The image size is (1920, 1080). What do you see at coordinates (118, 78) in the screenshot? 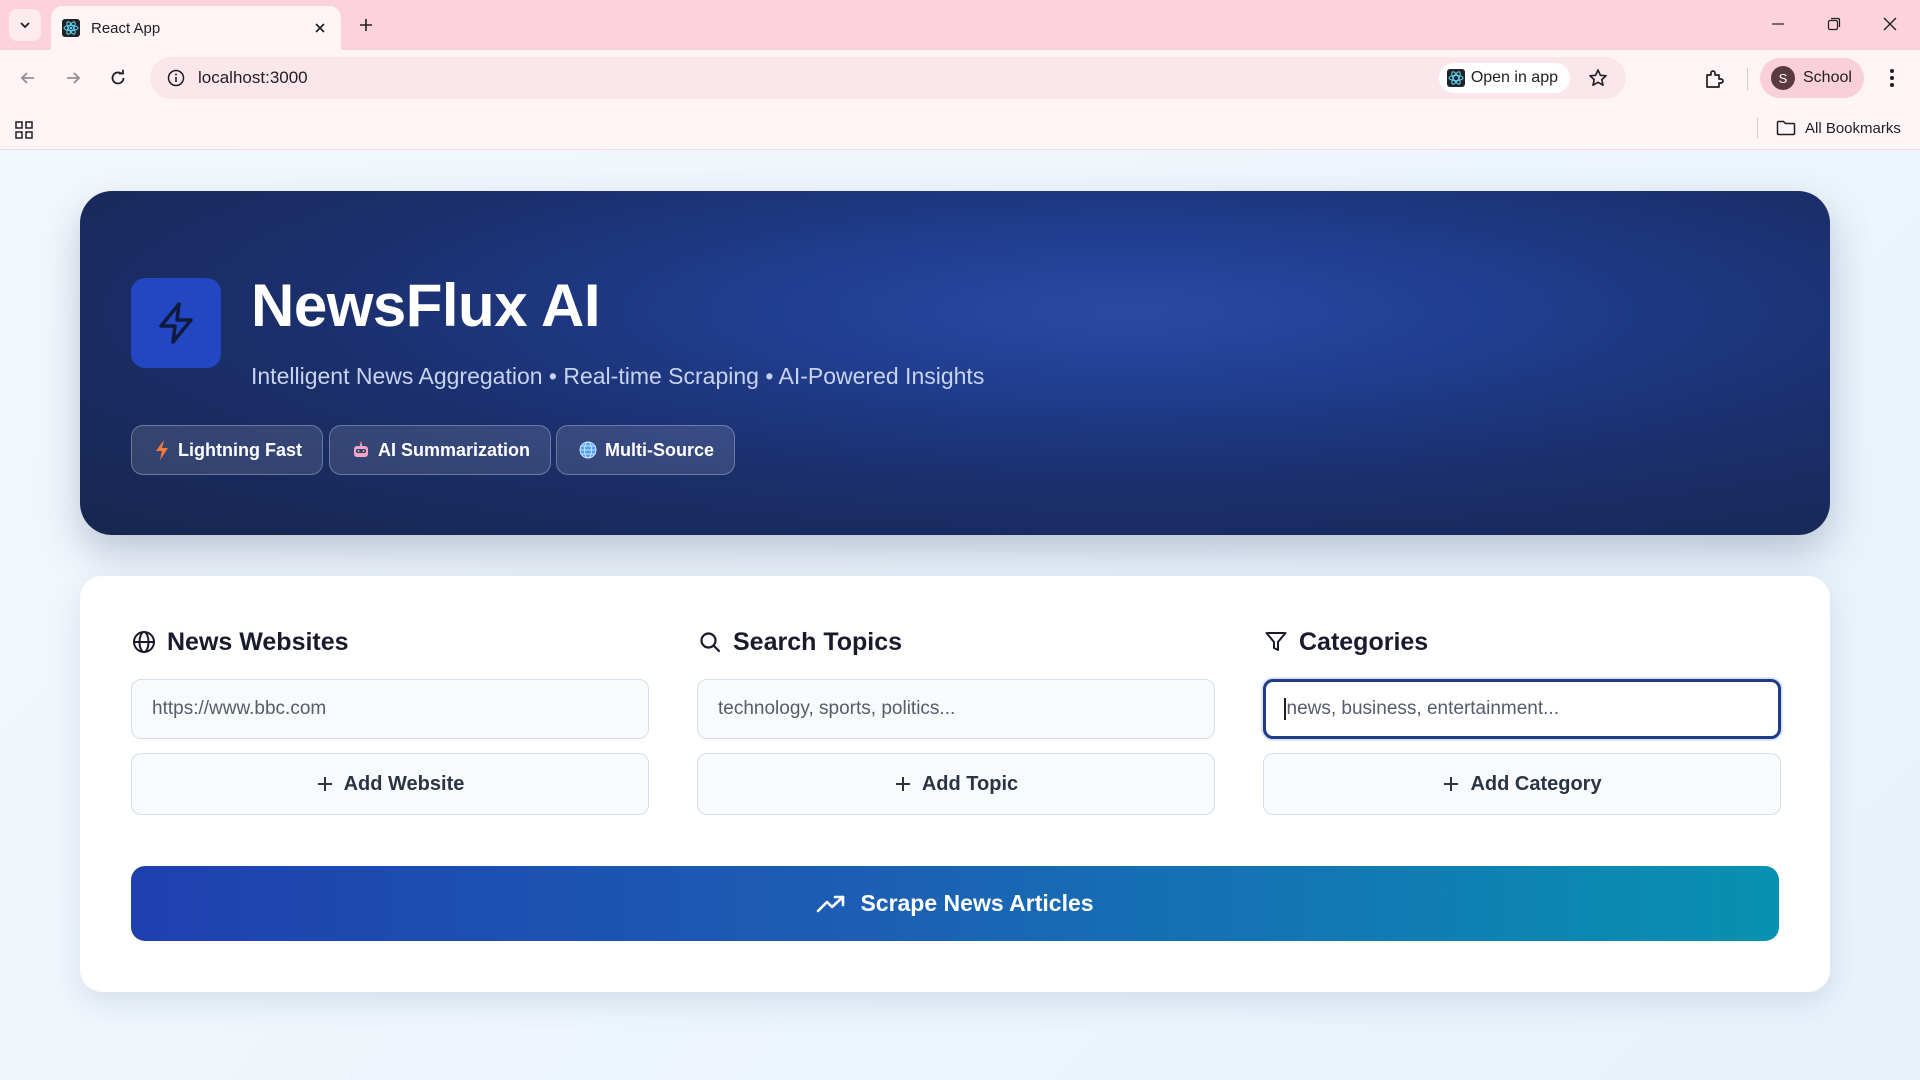
I see `reload-icon` at bounding box center [118, 78].